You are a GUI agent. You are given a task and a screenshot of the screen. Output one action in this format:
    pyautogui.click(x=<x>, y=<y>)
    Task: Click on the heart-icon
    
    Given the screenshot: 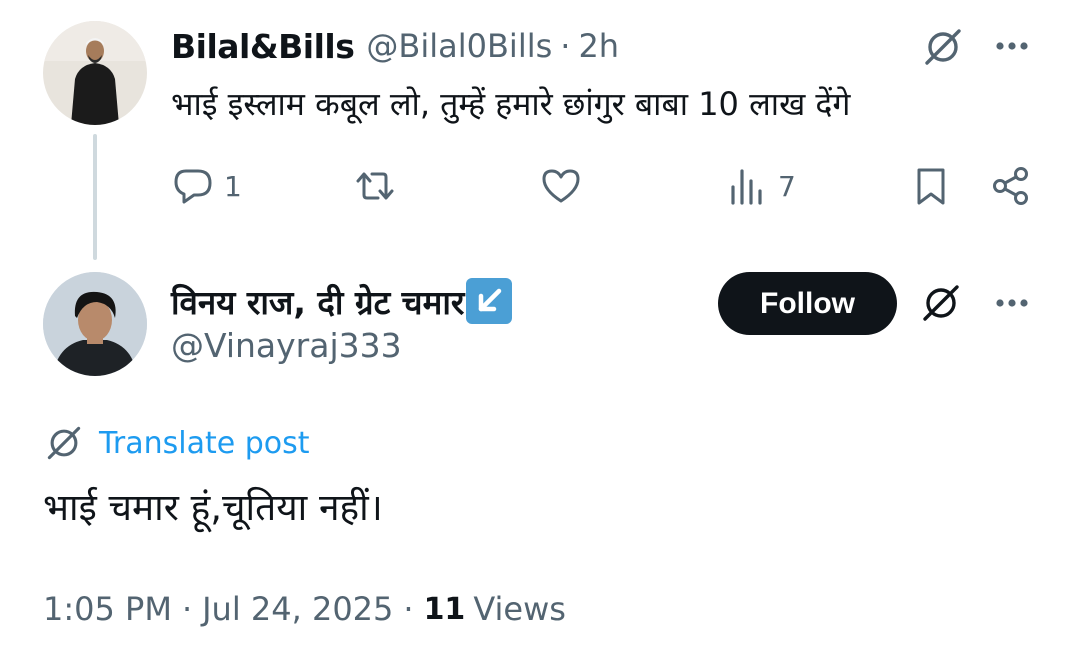 What is the action you would take?
    pyautogui.click(x=561, y=186)
    